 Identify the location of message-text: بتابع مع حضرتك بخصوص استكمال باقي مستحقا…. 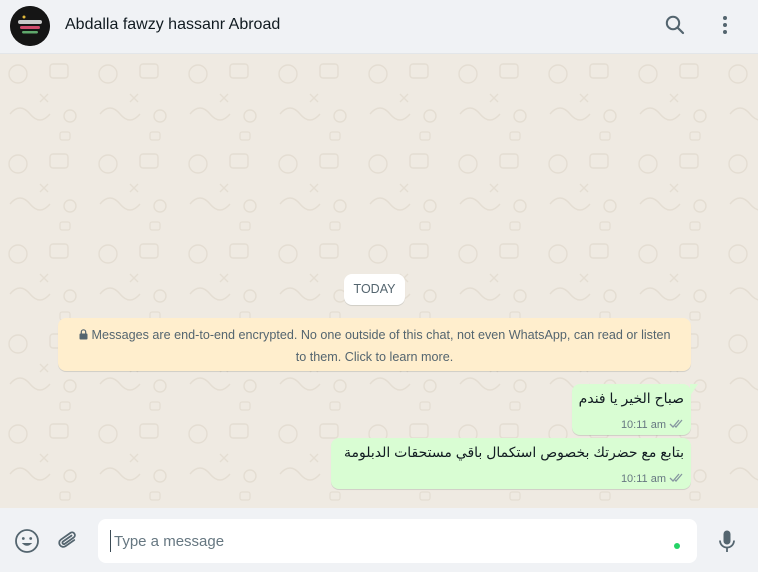
(513, 452).